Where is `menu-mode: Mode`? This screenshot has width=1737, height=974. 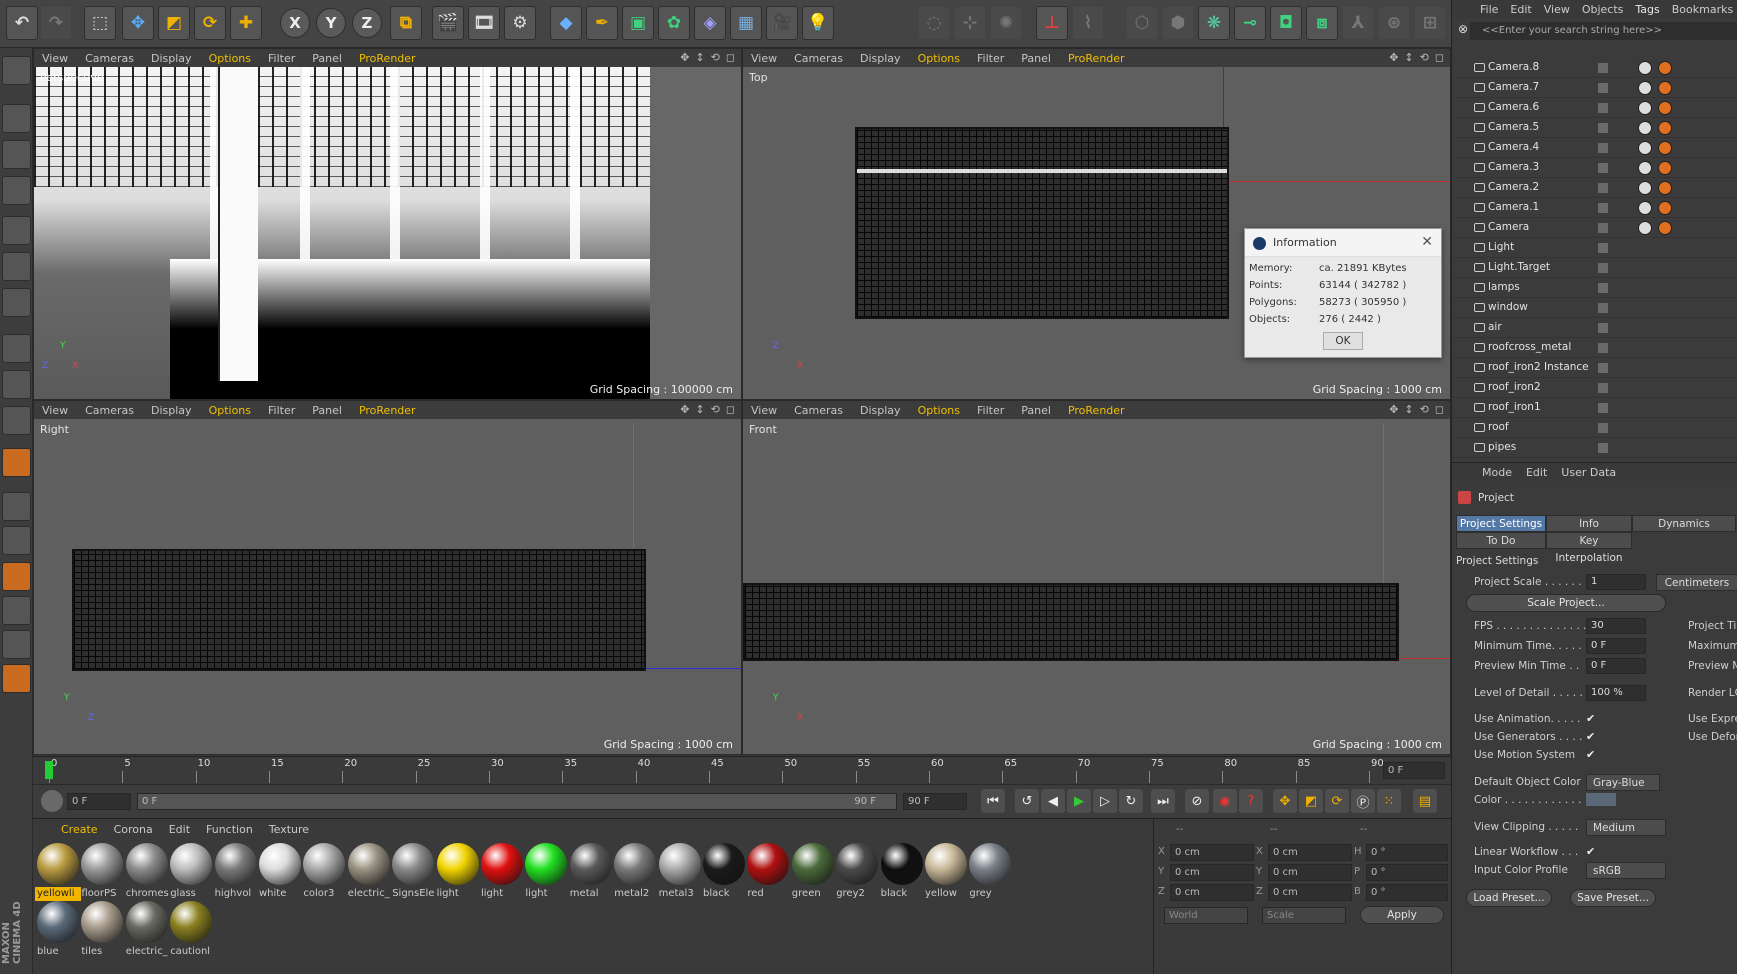
menu-mode: Mode is located at coordinates (1497, 472).